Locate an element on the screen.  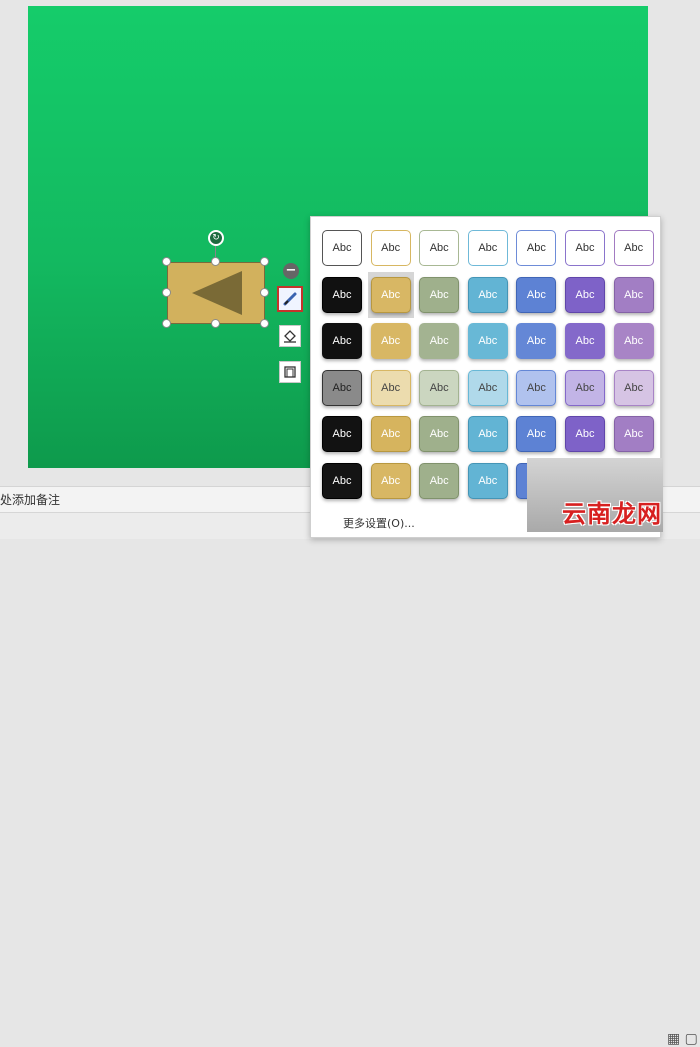
resize-handle-t is located at coordinates (215, 261).